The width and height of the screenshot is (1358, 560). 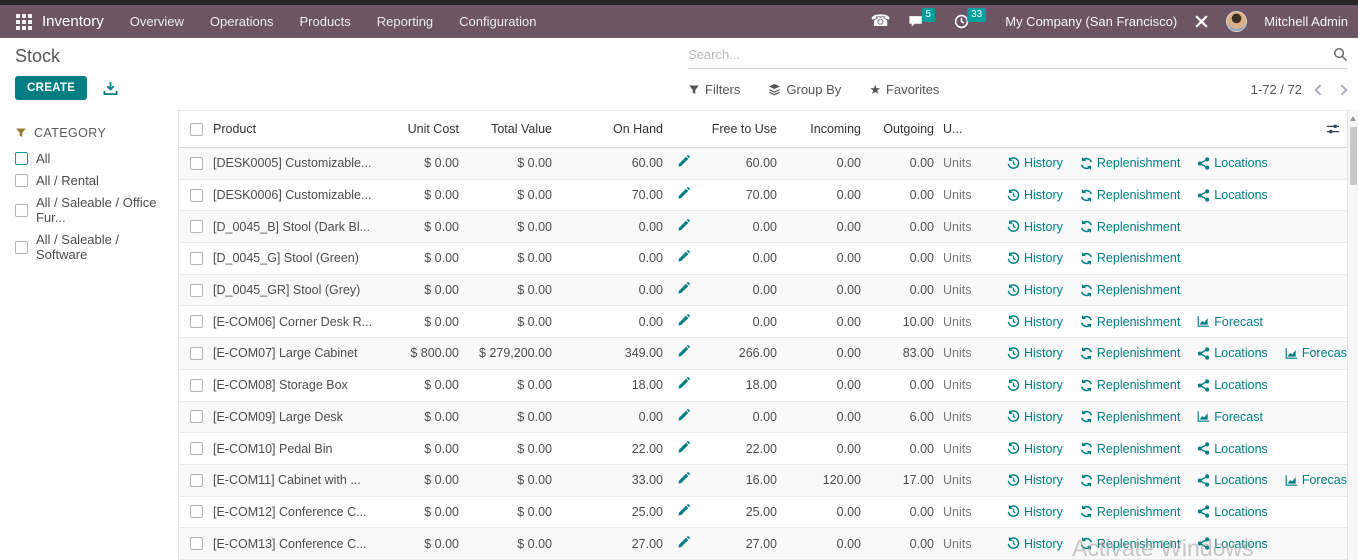 I want to click on column-header-unit-cost: Unit Cost, so click(x=418, y=129).